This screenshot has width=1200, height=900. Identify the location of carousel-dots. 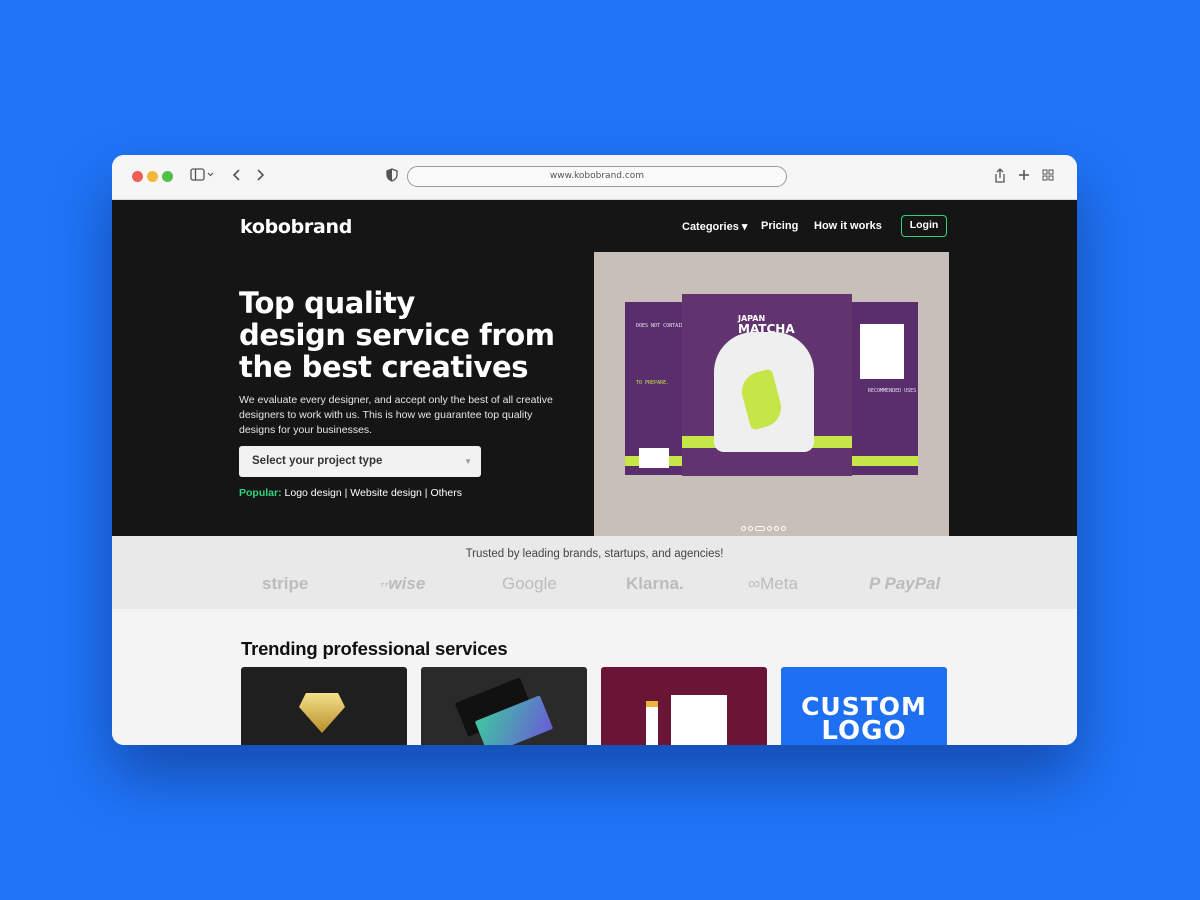
(764, 527).